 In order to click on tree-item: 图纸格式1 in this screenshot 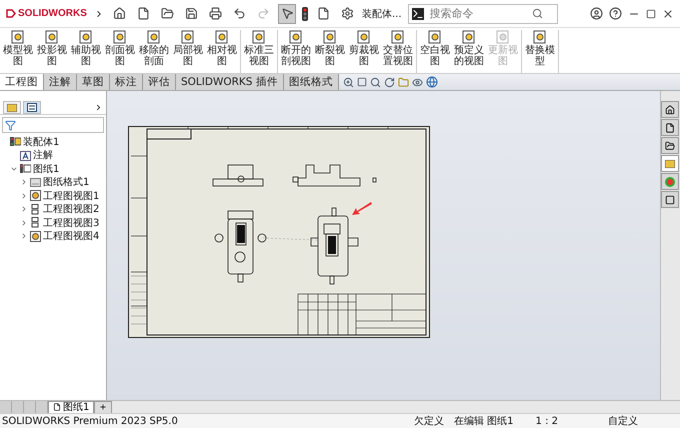, I will do `click(66, 182)`.